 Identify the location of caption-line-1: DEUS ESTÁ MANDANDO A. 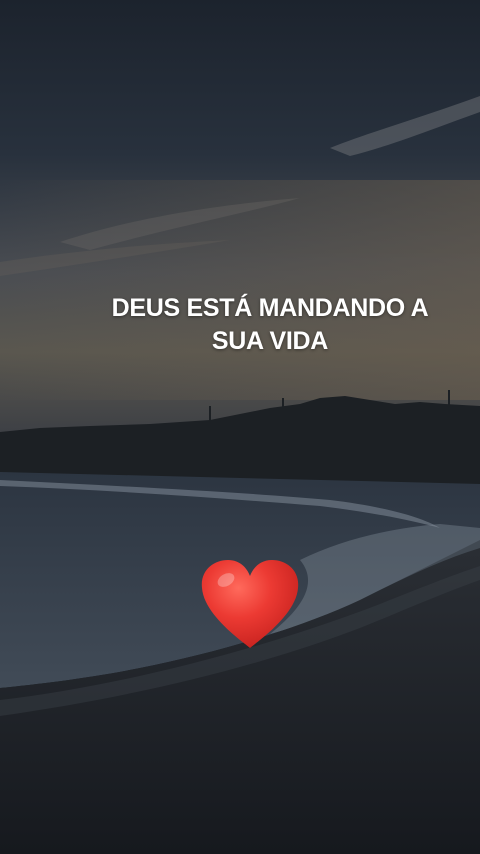
(270, 308).